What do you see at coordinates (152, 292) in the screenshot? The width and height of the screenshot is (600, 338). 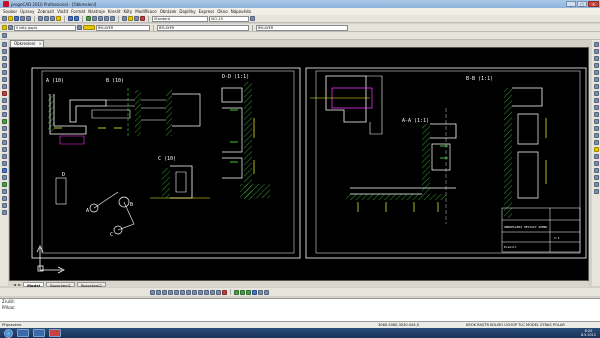 I see `snap-endpoint-icon` at bounding box center [152, 292].